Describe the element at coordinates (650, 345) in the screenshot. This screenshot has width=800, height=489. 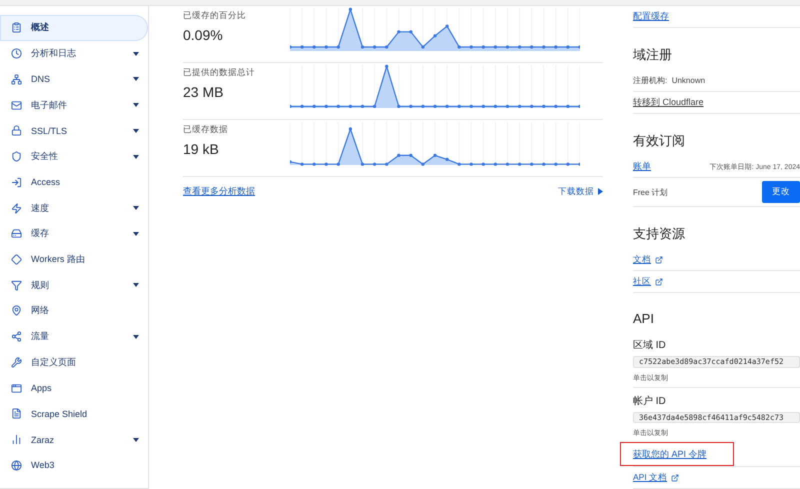
I see `zone-id-label: 区域 ID` at that location.